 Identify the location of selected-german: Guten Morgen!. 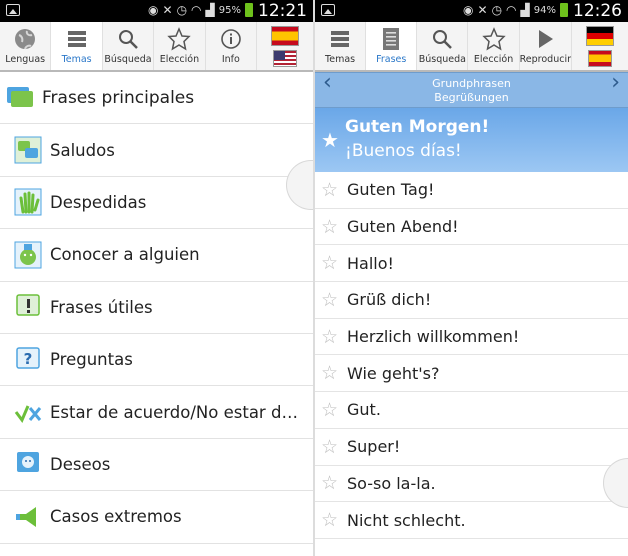
(417, 127).